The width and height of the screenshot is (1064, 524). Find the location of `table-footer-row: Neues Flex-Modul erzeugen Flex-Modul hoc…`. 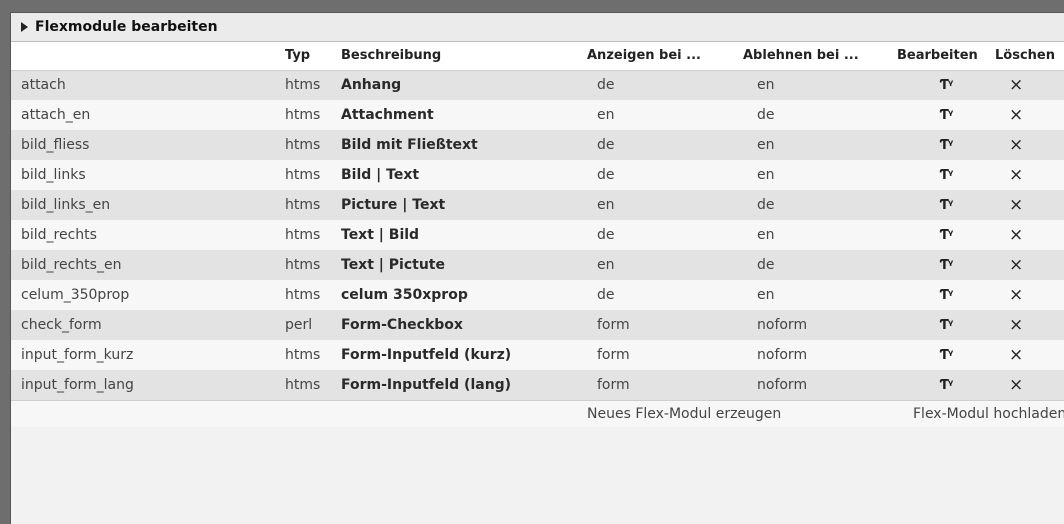

table-footer-row: Neues Flex-Modul erzeugen Flex-Modul hoc… is located at coordinates (537, 413).